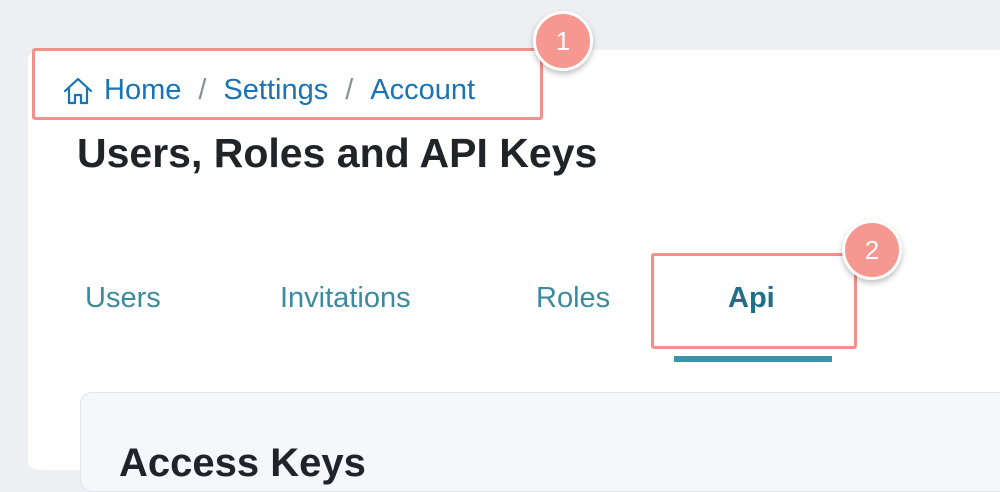 The width and height of the screenshot is (1000, 492). What do you see at coordinates (242, 463) in the screenshot?
I see `panel-title: Access Keys` at bounding box center [242, 463].